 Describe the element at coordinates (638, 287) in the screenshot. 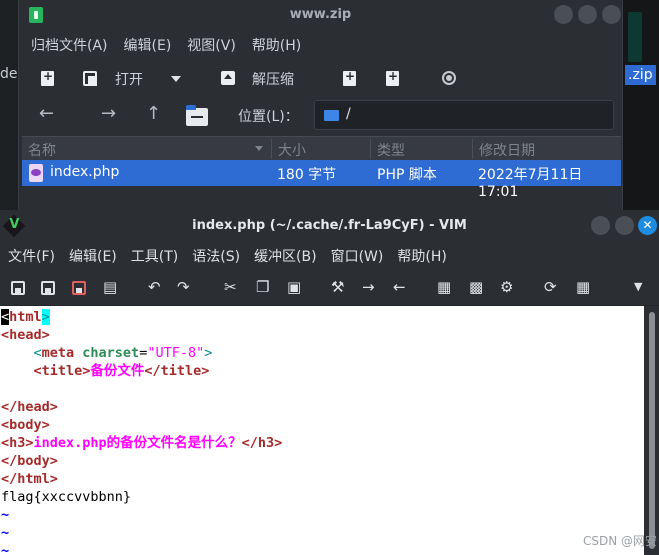

I see `chevron-down-icon: ▼` at that location.